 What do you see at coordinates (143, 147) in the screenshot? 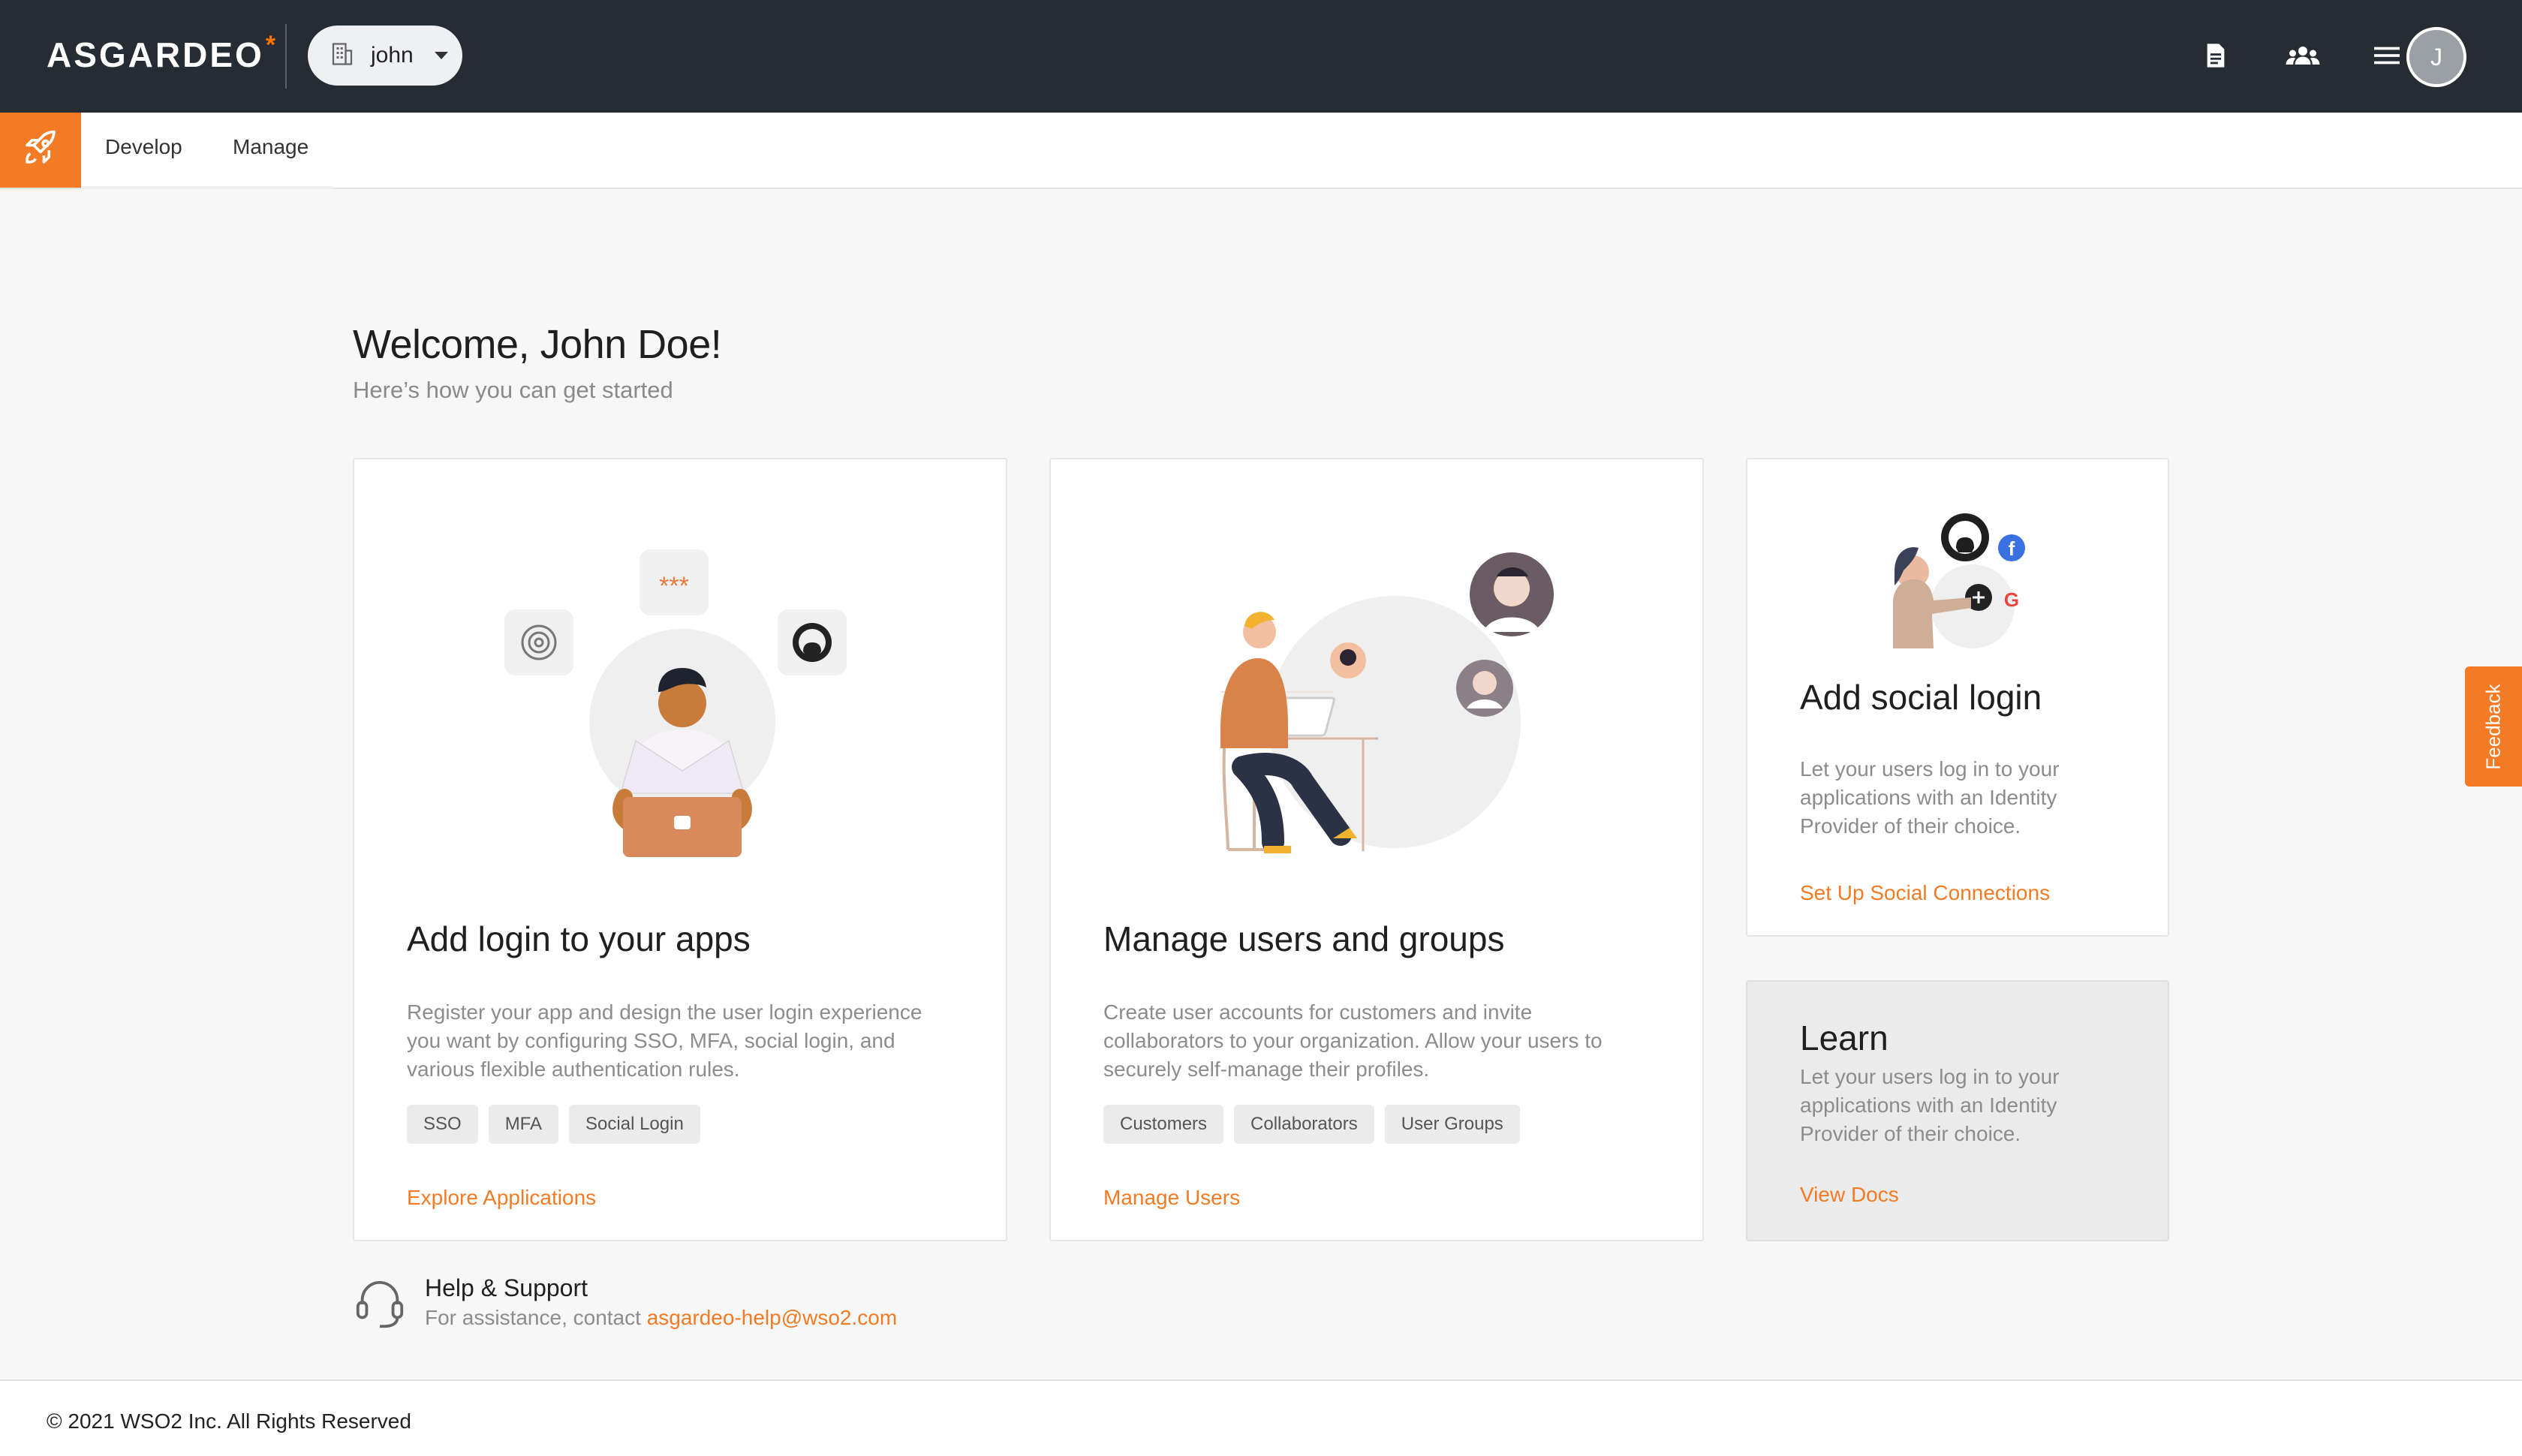
I see `tab-develop: Develop` at bounding box center [143, 147].